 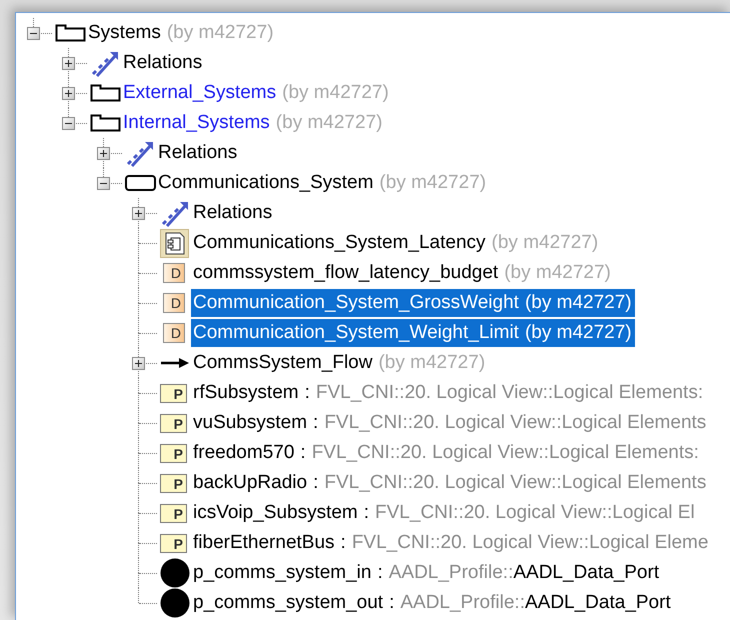 I want to click on tree-item: Internal_Systems (by m42727), so click(x=253, y=123).